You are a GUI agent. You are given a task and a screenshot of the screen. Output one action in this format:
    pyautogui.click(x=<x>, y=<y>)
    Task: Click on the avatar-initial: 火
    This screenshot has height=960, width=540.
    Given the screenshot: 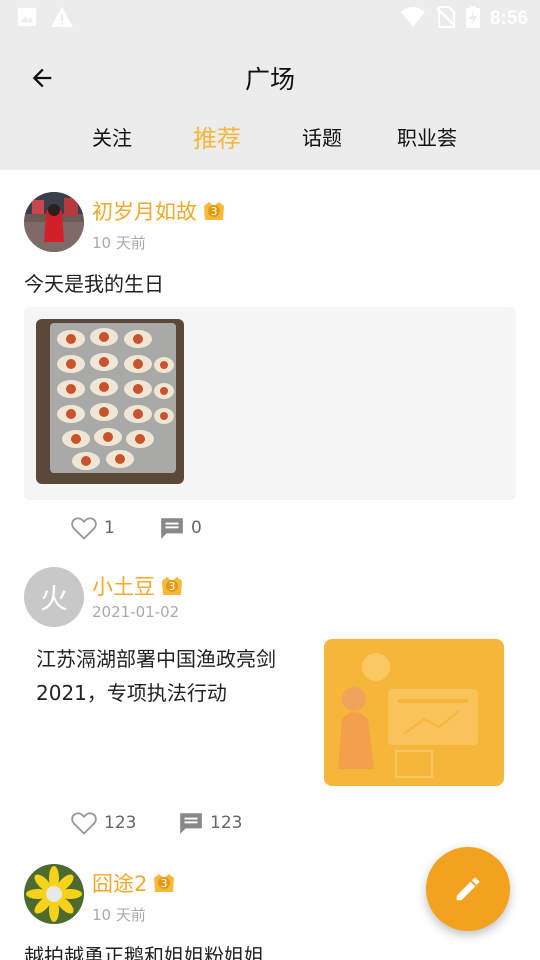 What is the action you would take?
    pyautogui.click(x=53, y=598)
    